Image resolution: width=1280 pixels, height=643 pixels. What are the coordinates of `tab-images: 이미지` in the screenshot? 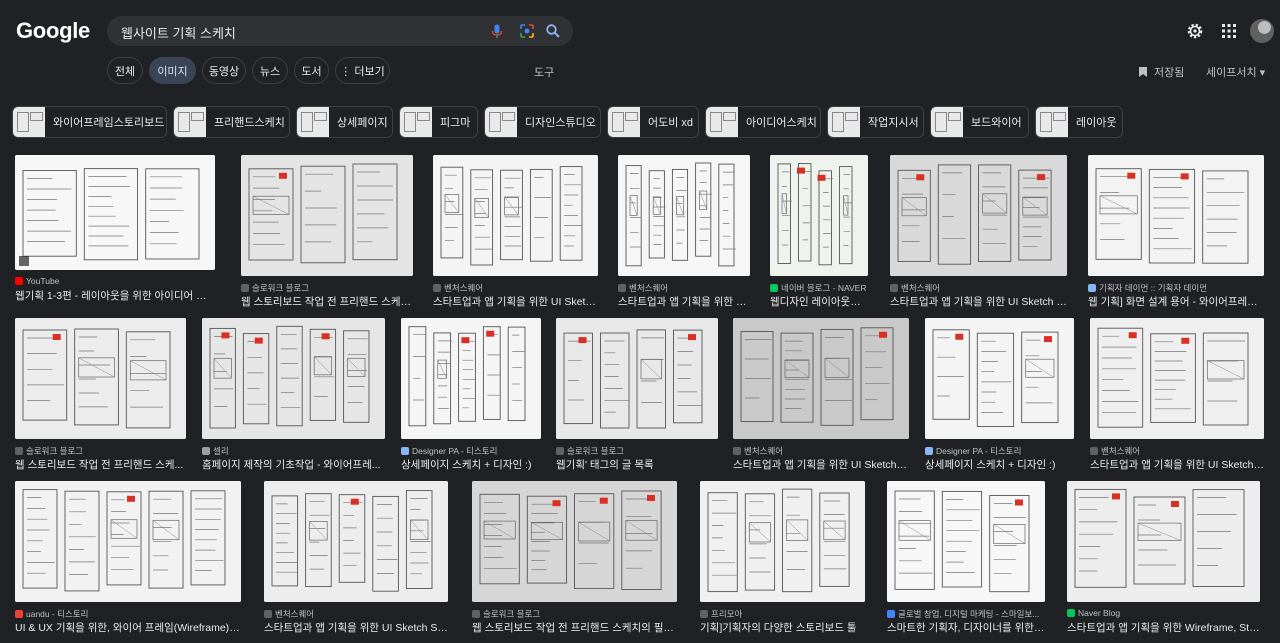 It's located at (172, 70).